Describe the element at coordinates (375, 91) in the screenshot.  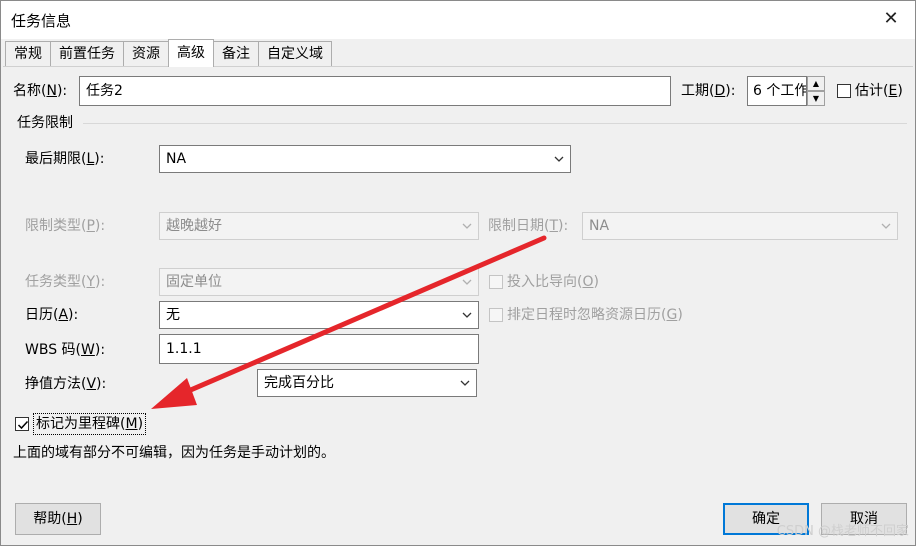
I see `name-input: 任务2` at that location.